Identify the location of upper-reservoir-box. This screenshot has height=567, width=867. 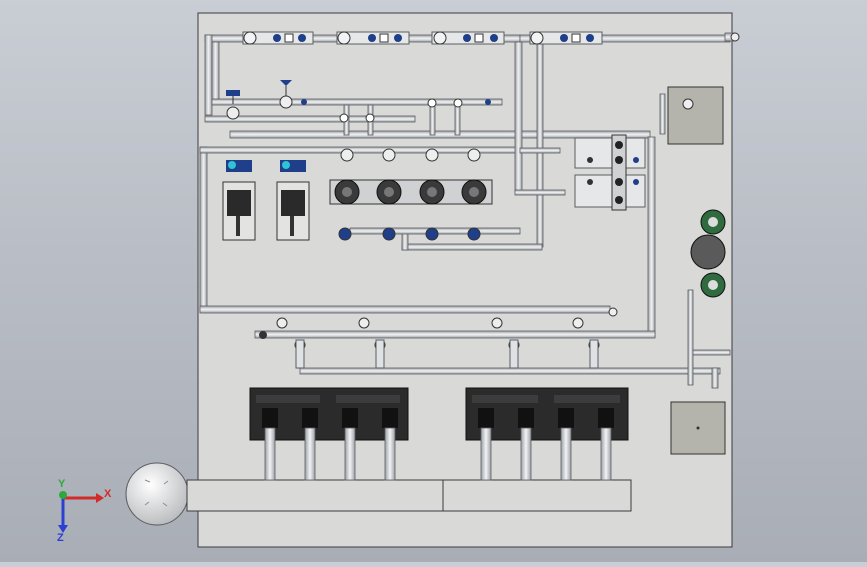
(695, 115).